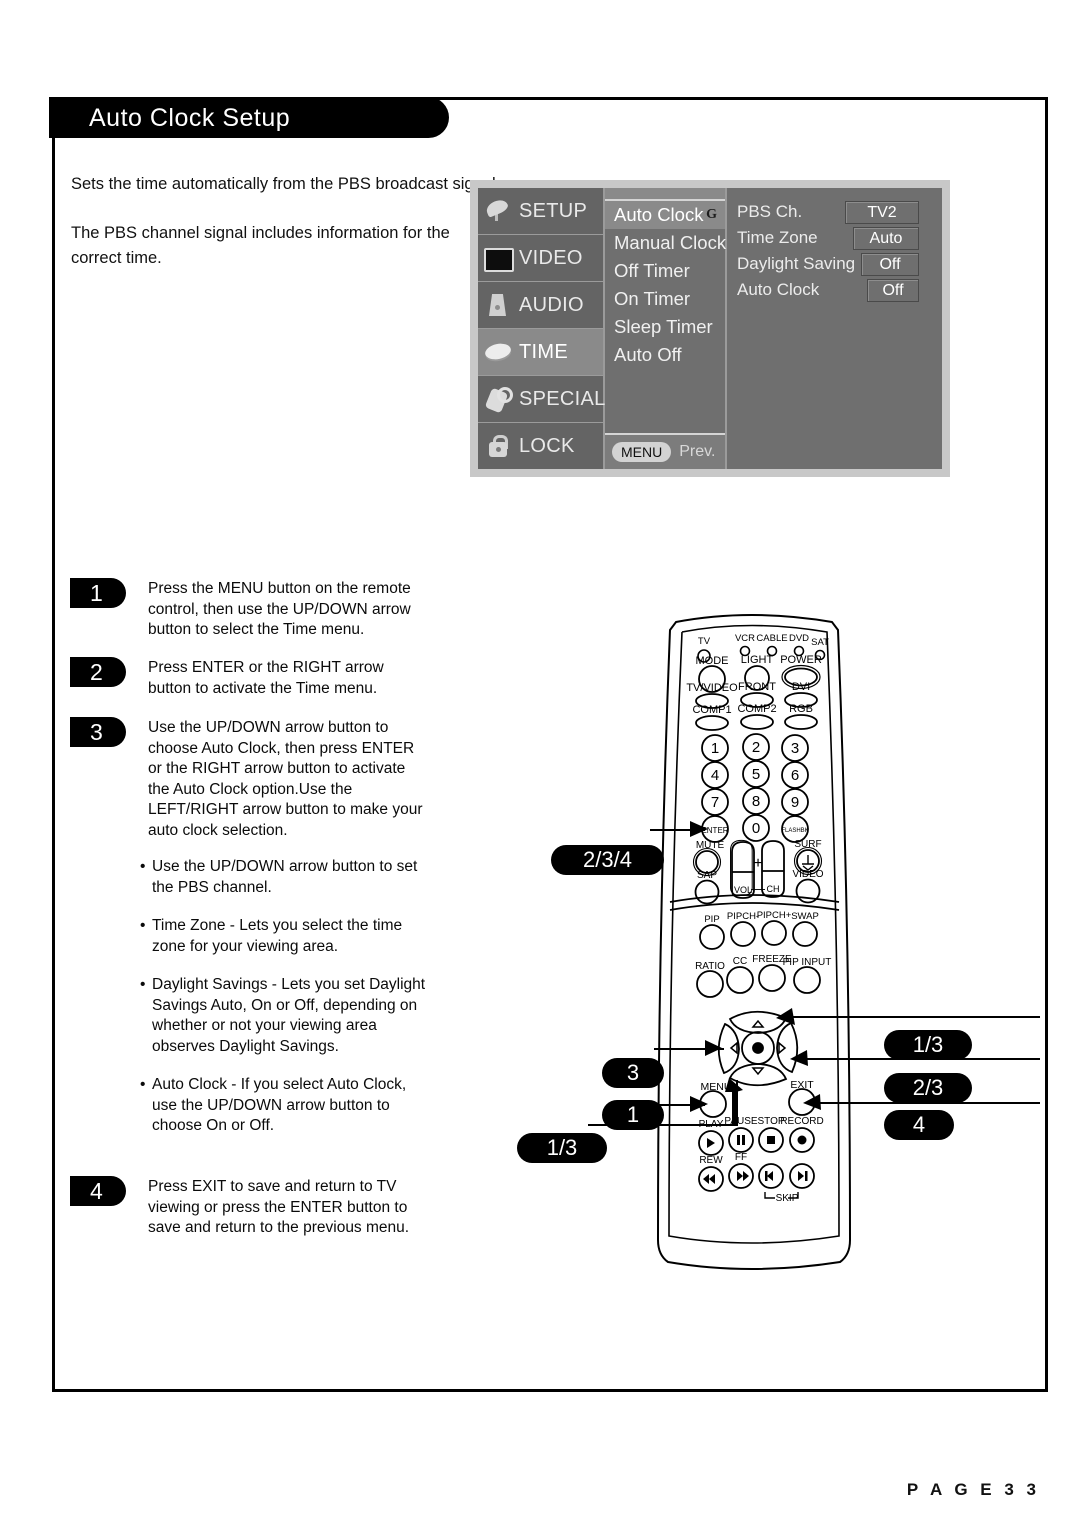 The height and width of the screenshot is (1528, 1080). Describe the element at coordinates (712, 688) in the screenshot. I see `btn-label-tv-video: TV/VIDEO` at that location.